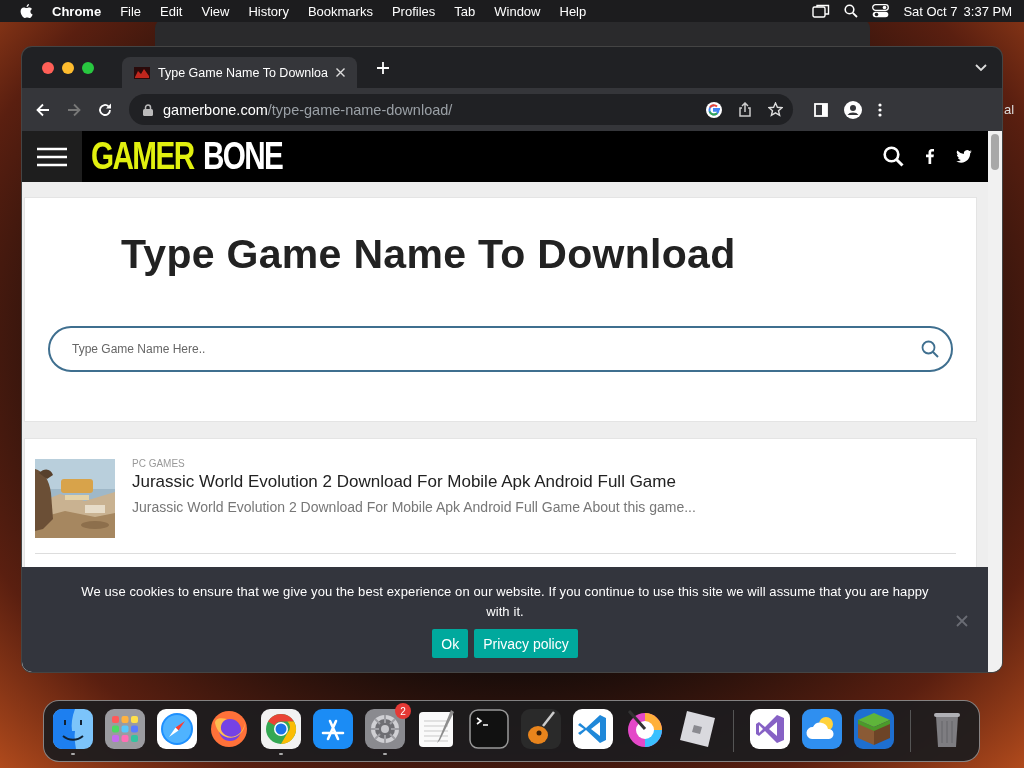  Describe the element at coordinates (413, 11) in the screenshot. I see `menu-item: Profiles` at that location.